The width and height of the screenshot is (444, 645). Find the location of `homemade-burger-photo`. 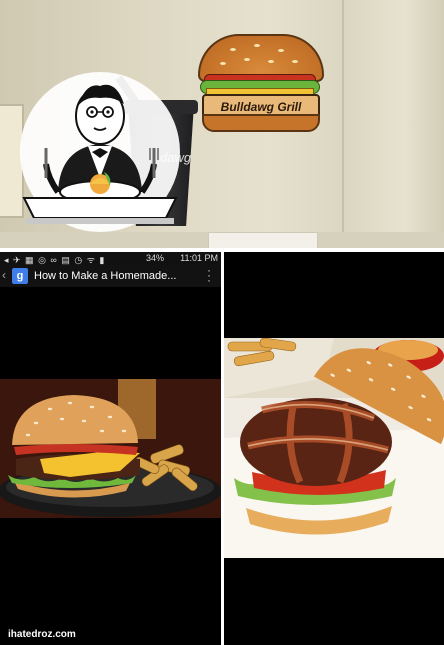

homemade-burger-photo is located at coordinates (110, 448).